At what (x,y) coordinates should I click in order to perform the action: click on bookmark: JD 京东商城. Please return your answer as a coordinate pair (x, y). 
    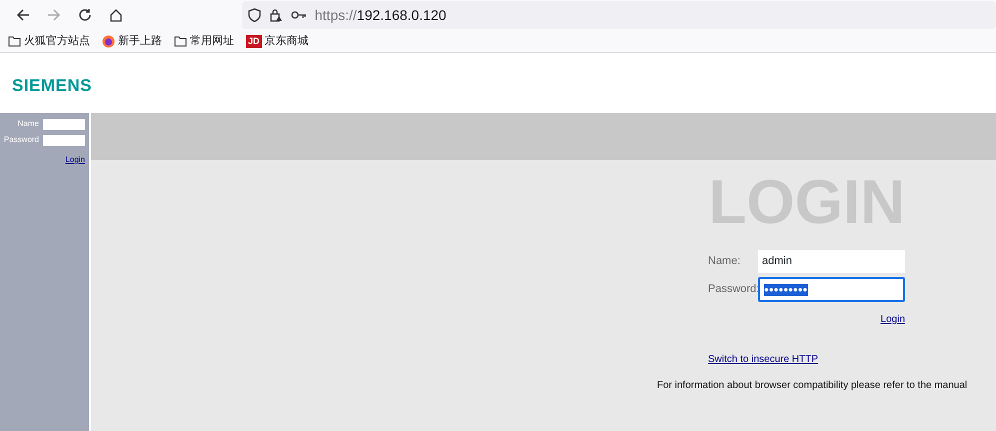
    Looking at the image, I should click on (277, 41).